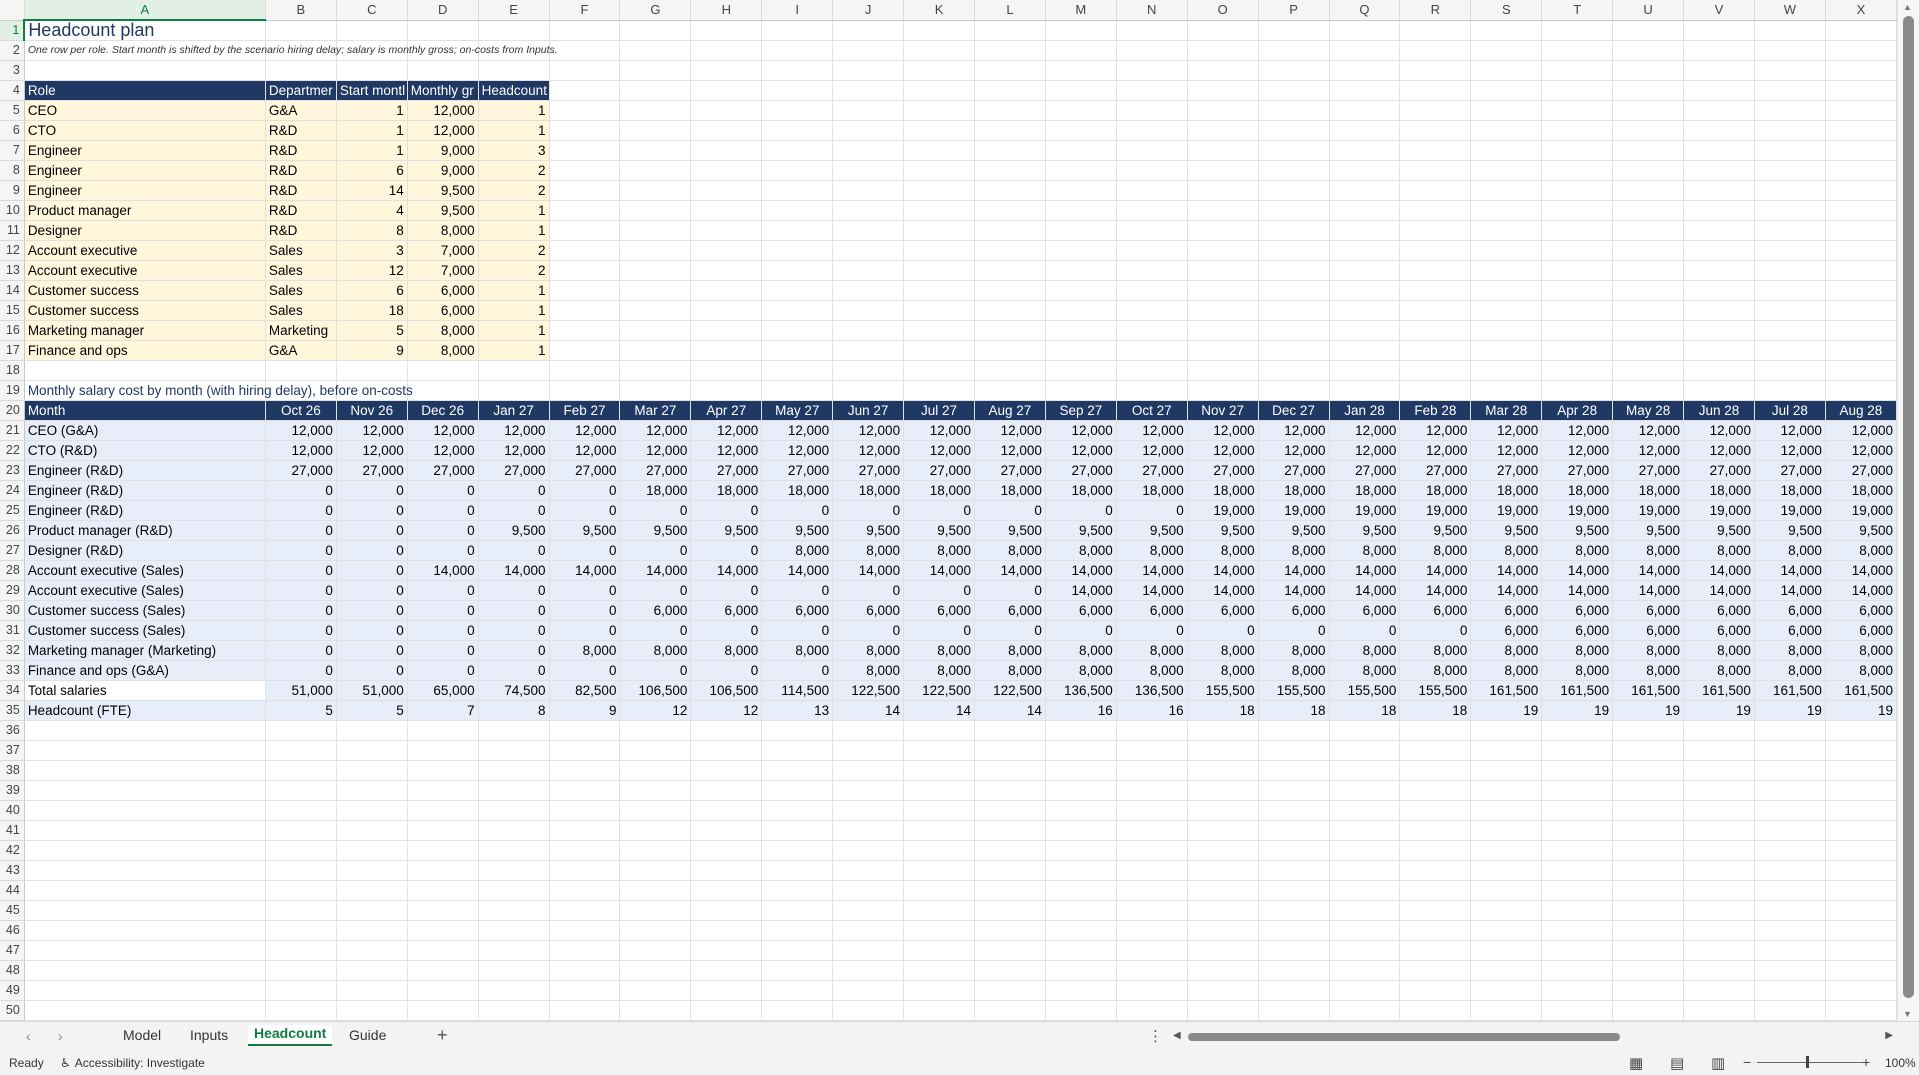  I want to click on role-input-cell: 9,000, so click(443, 150).